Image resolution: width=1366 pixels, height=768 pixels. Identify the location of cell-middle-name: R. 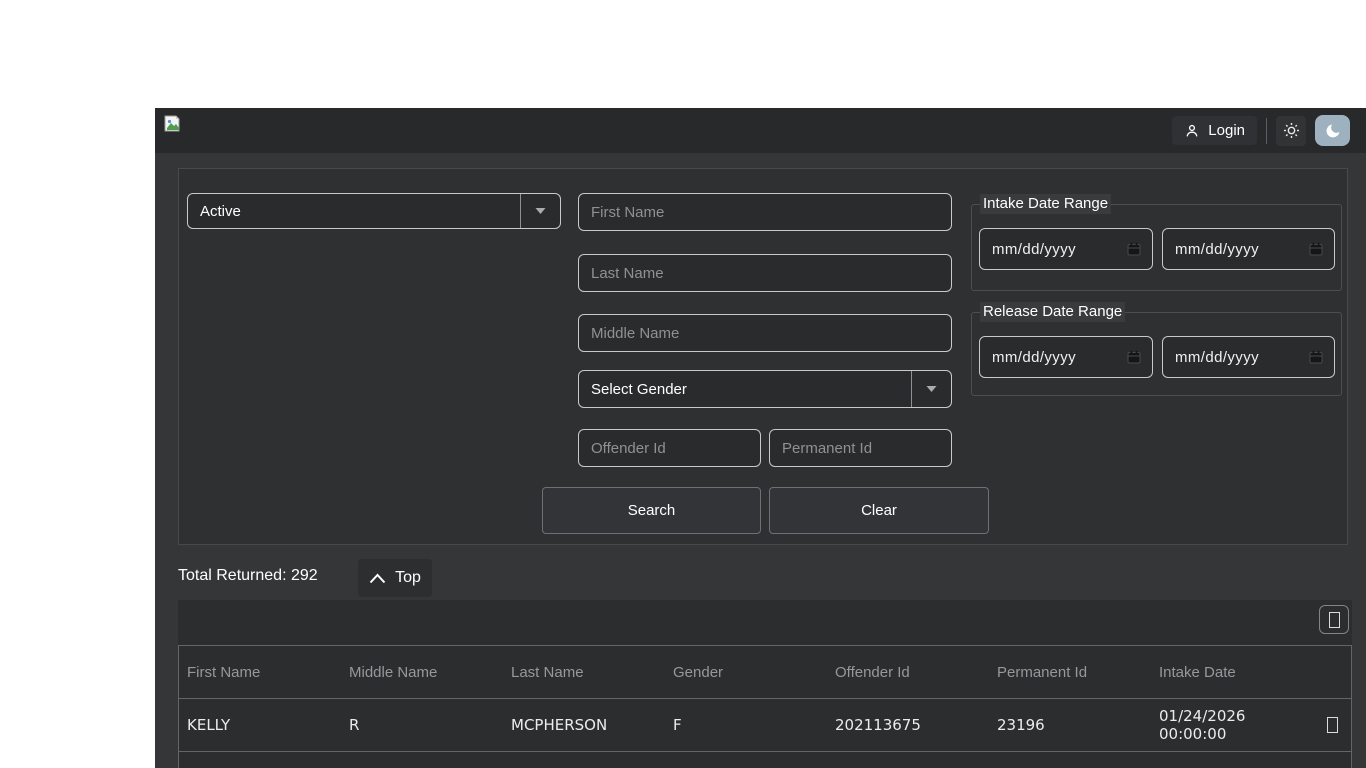
(354, 725).